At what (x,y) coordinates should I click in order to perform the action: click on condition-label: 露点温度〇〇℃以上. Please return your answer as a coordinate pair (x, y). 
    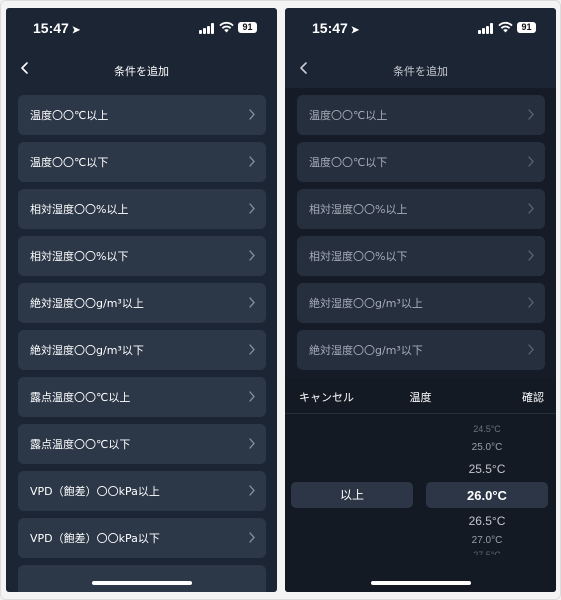
    Looking at the image, I should click on (80, 397).